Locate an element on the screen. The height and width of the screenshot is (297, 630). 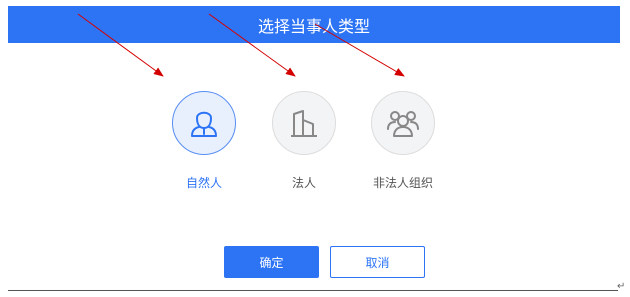
paragraph-mark: ↵ is located at coordinates (621, 286).